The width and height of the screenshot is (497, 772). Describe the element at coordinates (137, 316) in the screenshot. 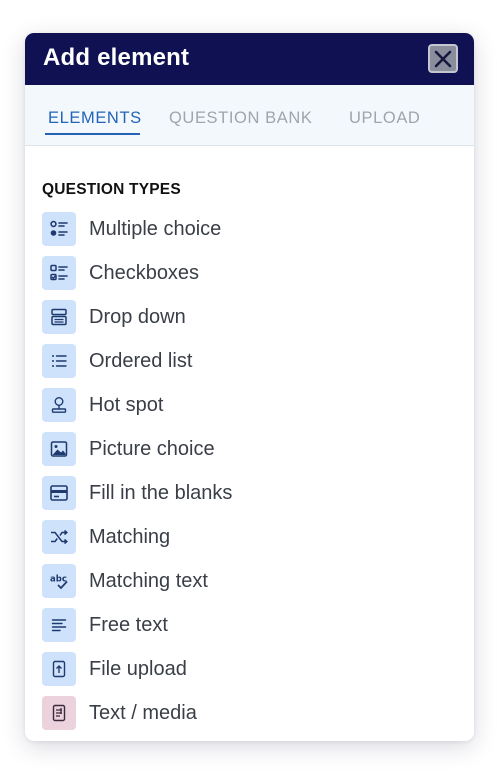

I see `item-label: Drop down` at that location.